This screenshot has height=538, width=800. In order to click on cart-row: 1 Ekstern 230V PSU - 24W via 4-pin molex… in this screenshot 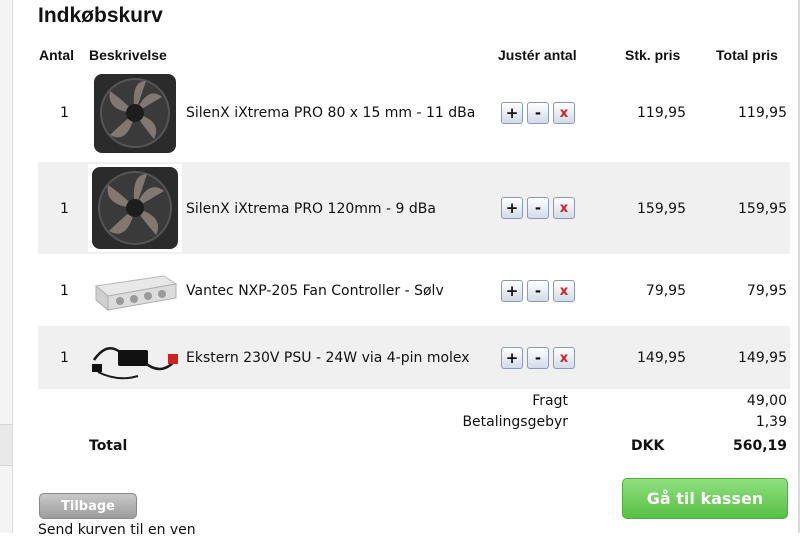, I will do `click(414, 357)`.